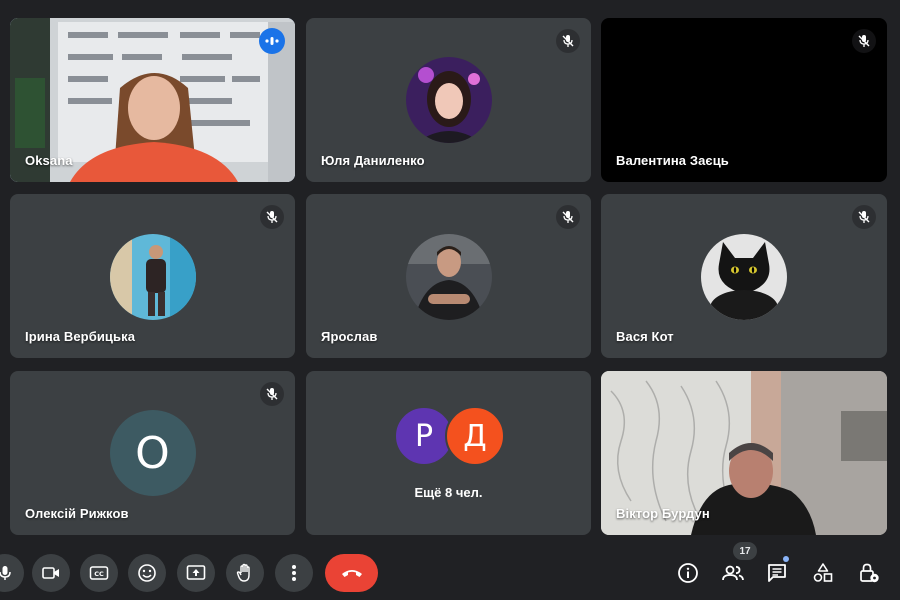 This screenshot has height=600, width=900. I want to click on raise-hand-button, so click(245, 573).